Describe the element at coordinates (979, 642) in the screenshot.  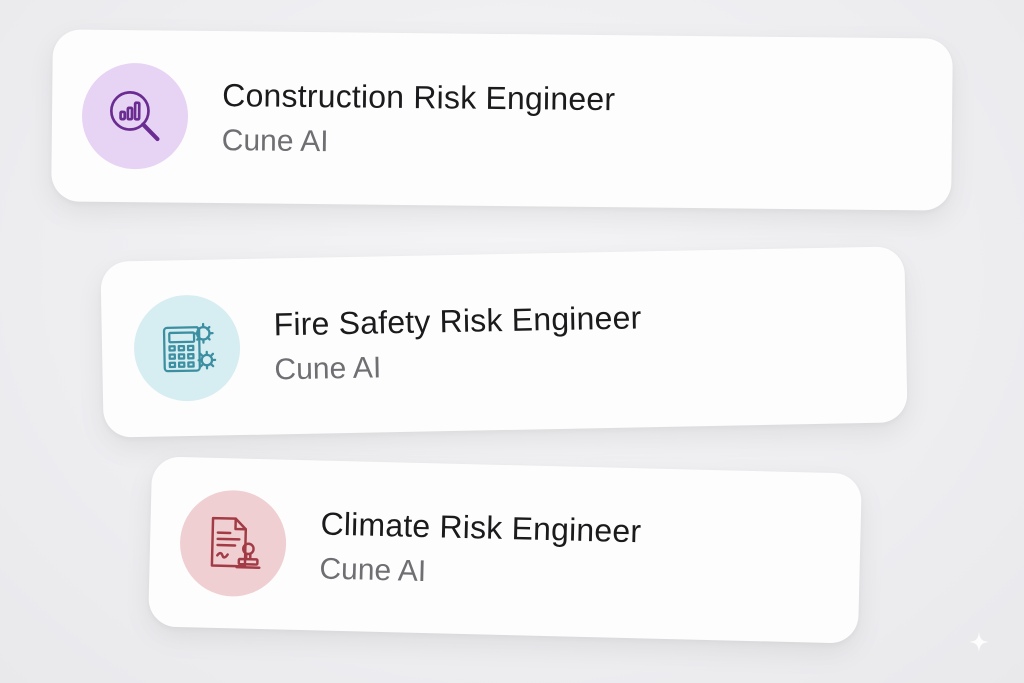
I see `sparkle-icon` at that location.